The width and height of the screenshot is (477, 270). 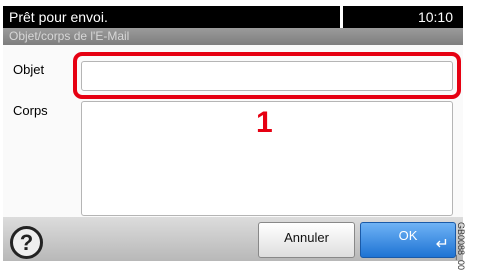 I want to click on ok-label: OK, so click(x=408, y=235).